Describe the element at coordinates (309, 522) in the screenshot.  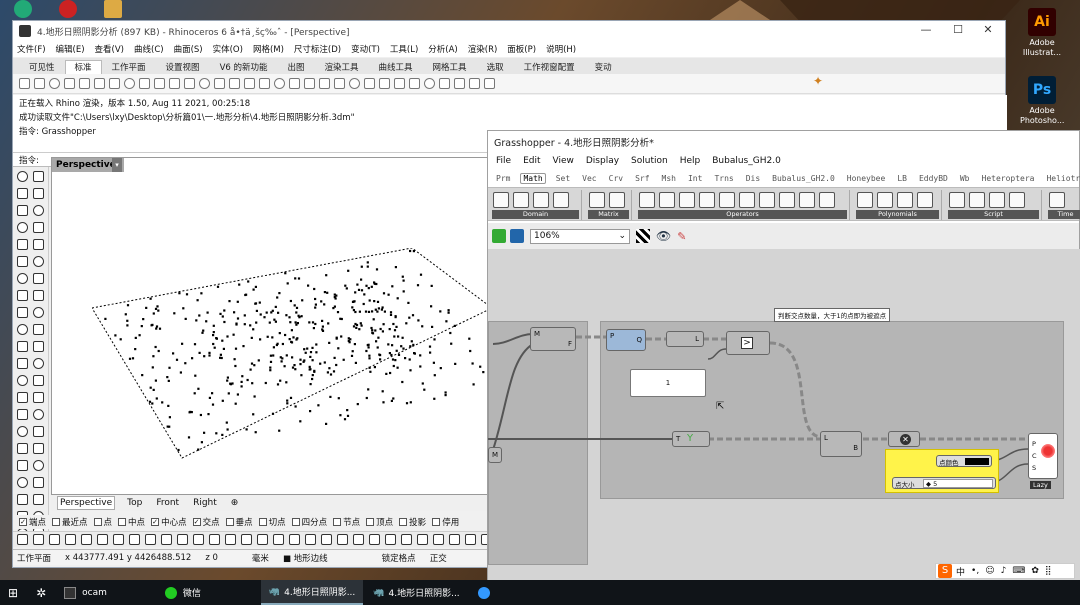
I see `osnap-toggle: 四分点` at that location.